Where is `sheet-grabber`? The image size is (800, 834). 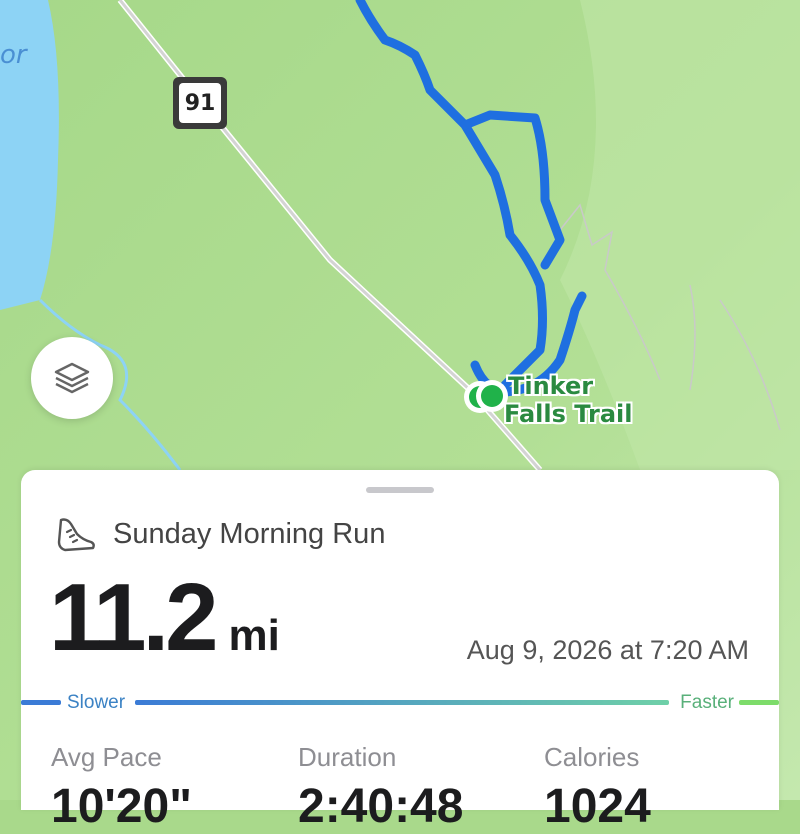 sheet-grabber is located at coordinates (400, 490).